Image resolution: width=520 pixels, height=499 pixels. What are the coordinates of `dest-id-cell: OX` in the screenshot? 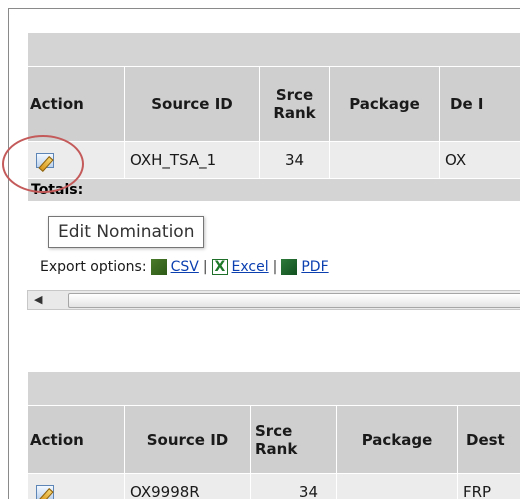 It's located at (479, 160).